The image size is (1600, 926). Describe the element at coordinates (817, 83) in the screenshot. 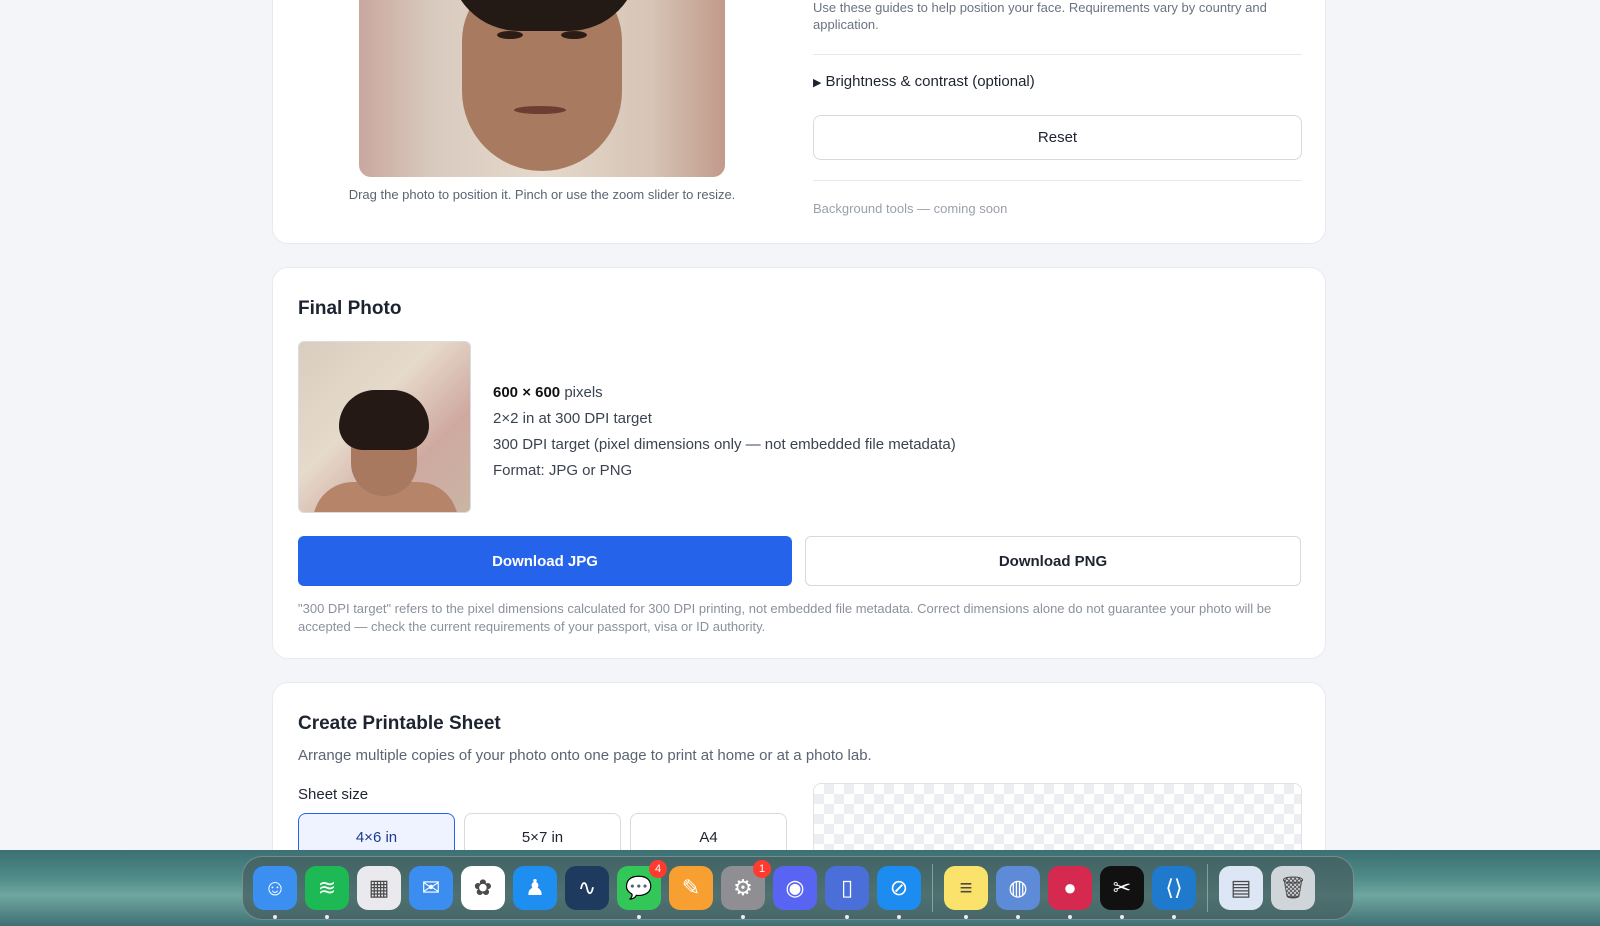

I see `disclosure-triangle-icon: ▶` at that location.